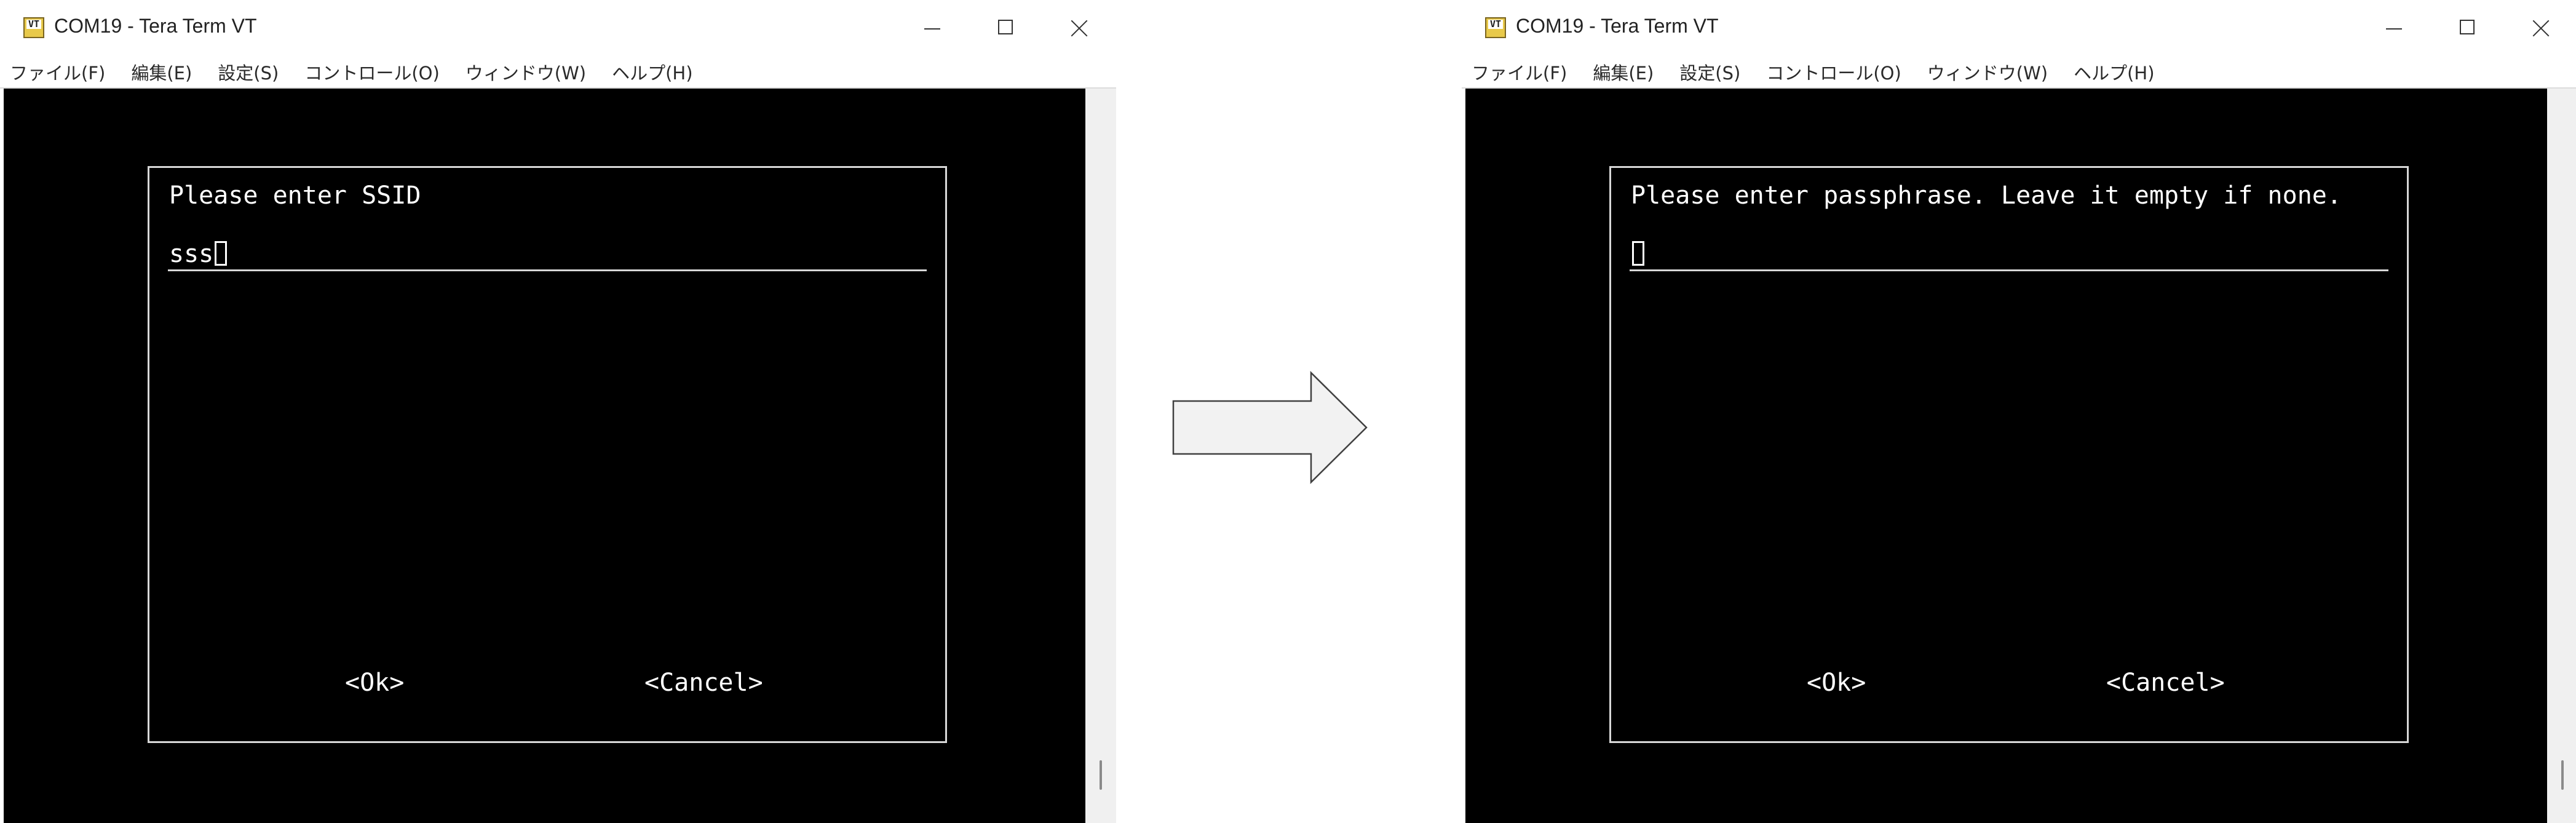 The image size is (2576, 823). Describe the element at coordinates (547, 255) in the screenshot. I see `ssid-input: sss` at that location.